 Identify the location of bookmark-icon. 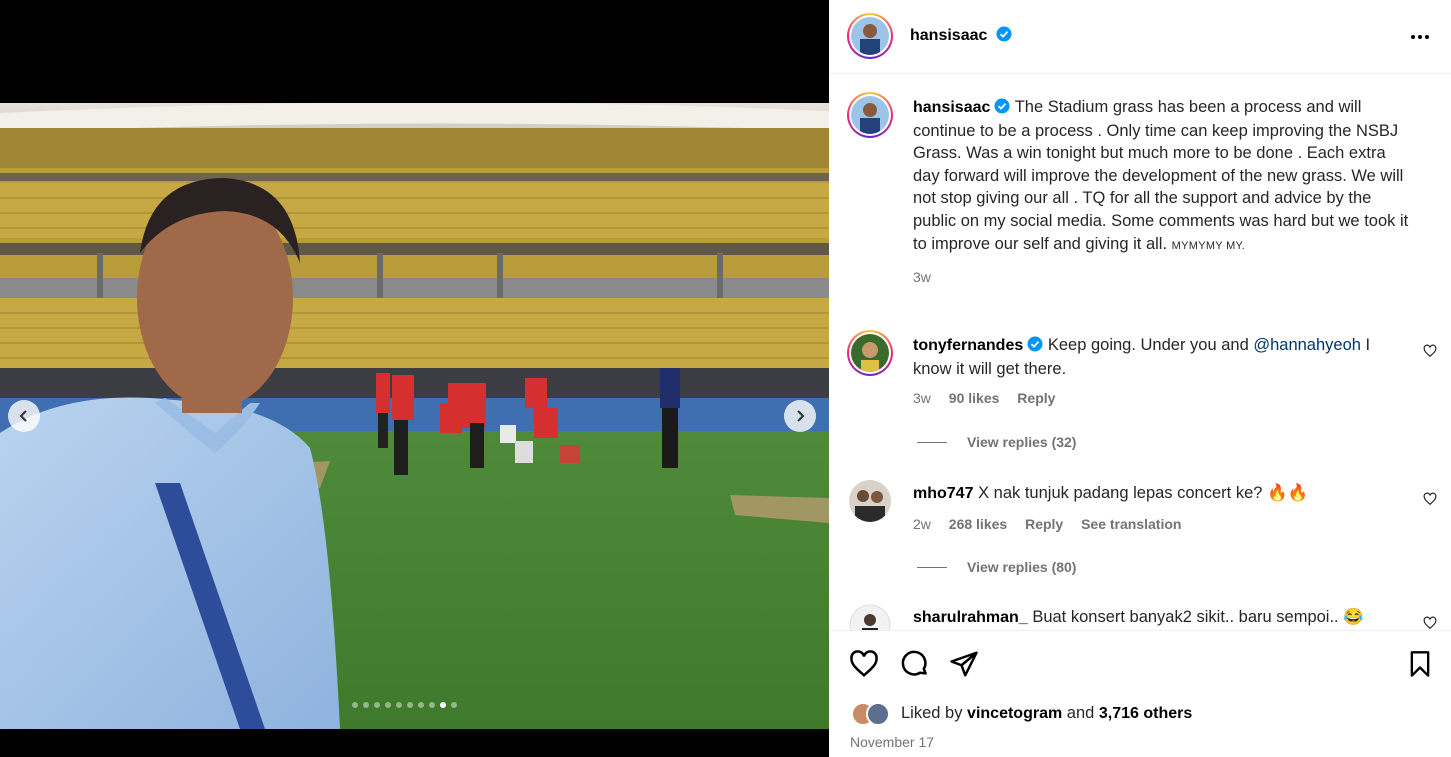
(1420, 664).